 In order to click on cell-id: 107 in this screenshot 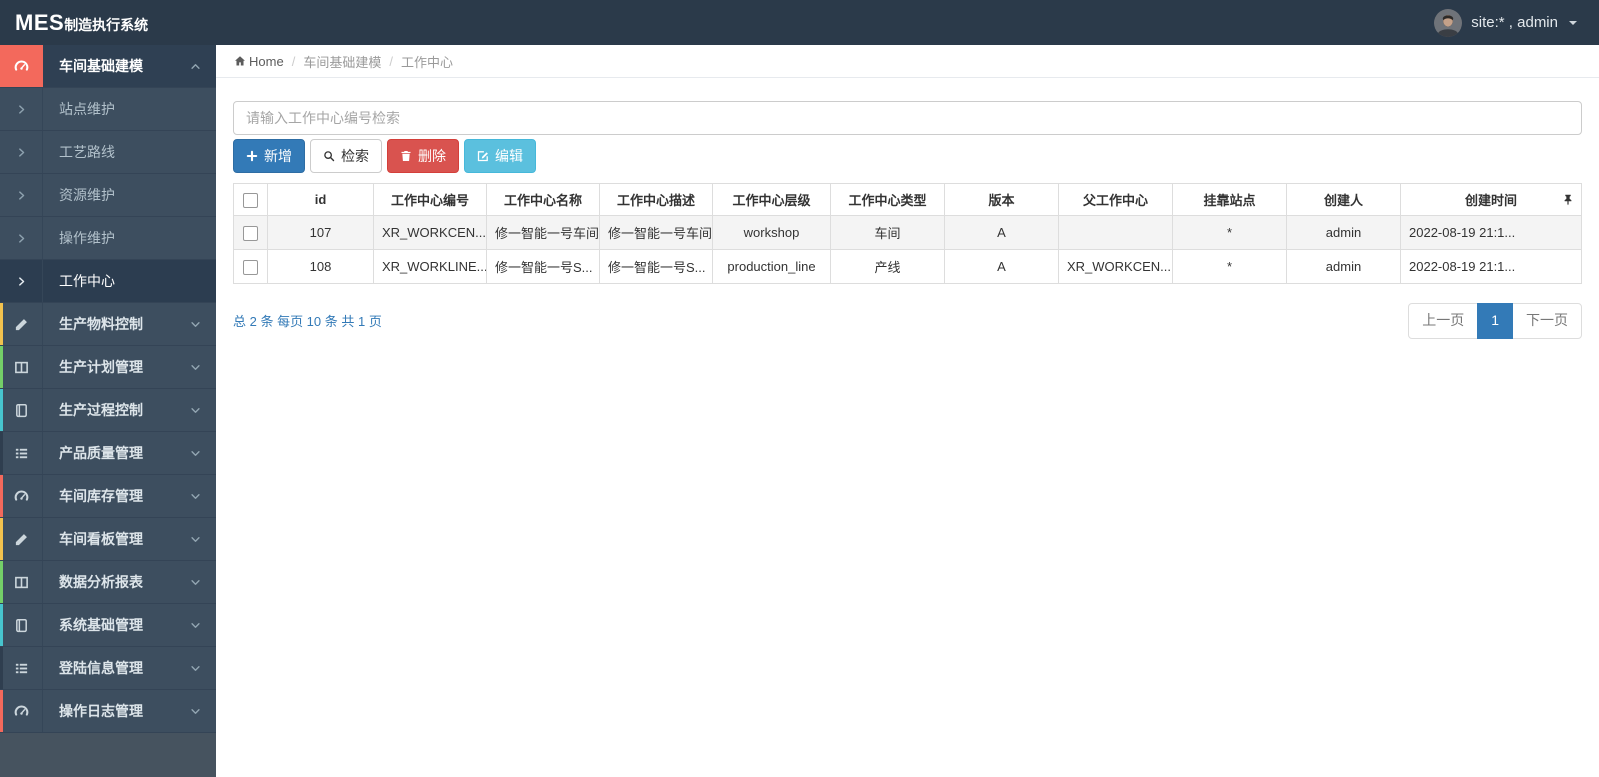, I will do `click(320, 232)`.